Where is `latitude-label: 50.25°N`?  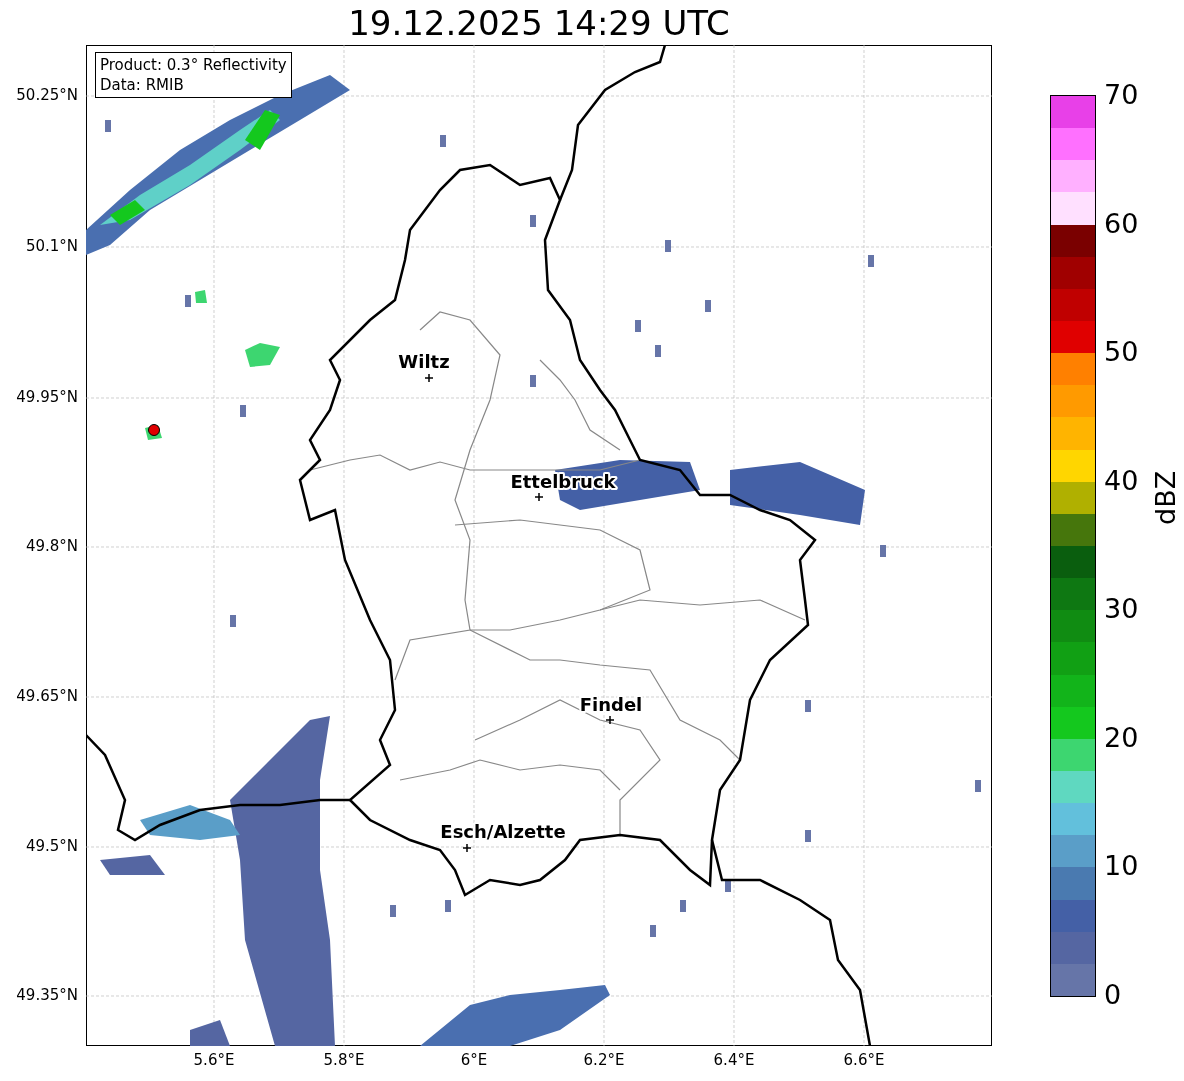 latitude-label: 50.25°N is located at coordinates (47, 95).